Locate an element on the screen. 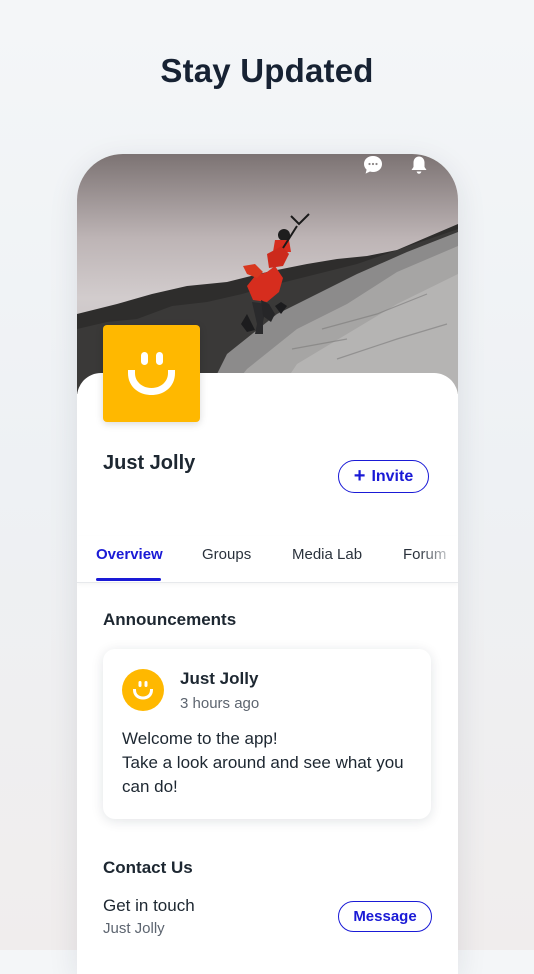  invite-button: + Invite is located at coordinates (383, 476).